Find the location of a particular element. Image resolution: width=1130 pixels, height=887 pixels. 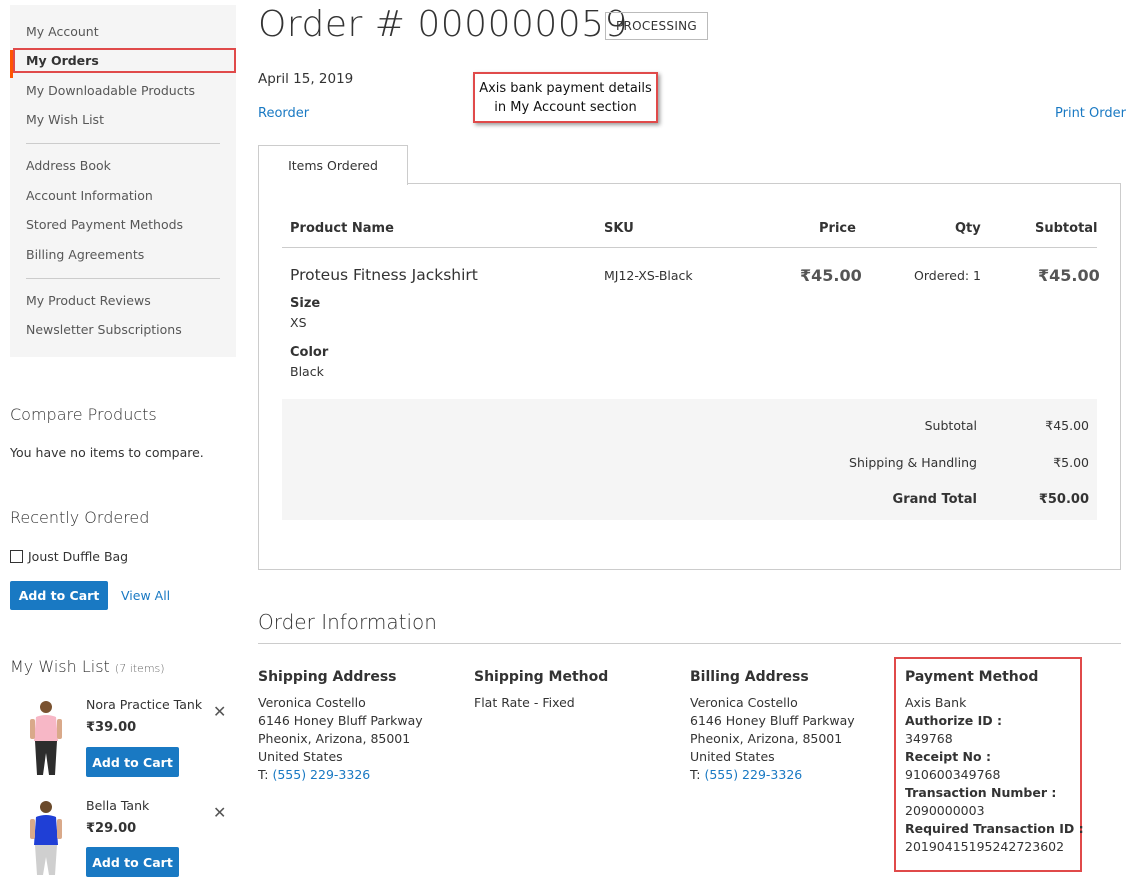

authorize-id-value: 349768 is located at coordinates (929, 738).